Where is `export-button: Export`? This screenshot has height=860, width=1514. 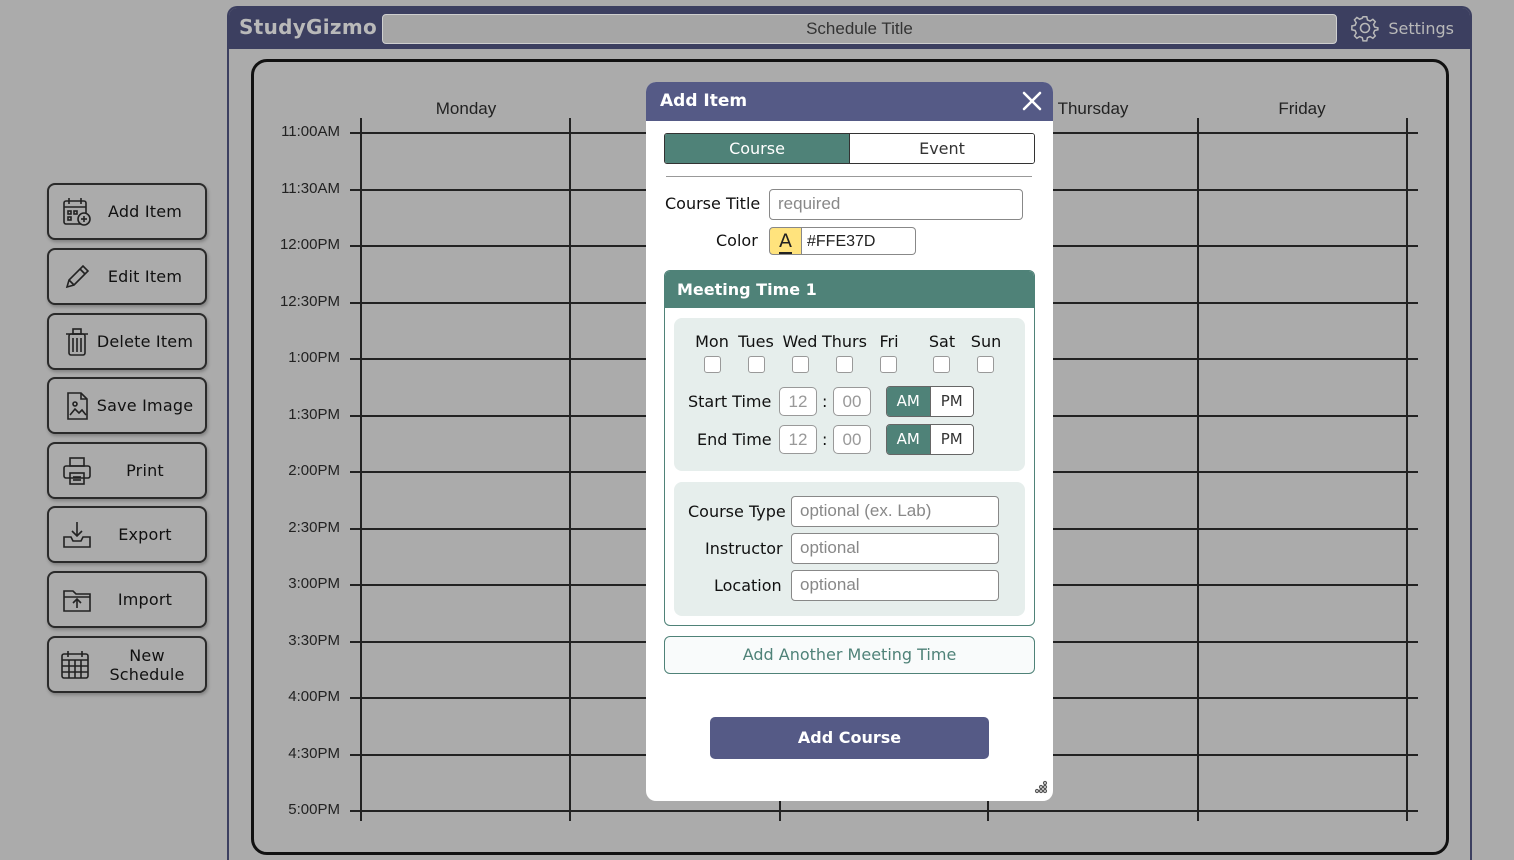 export-button: Export is located at coordinates (127, 534).